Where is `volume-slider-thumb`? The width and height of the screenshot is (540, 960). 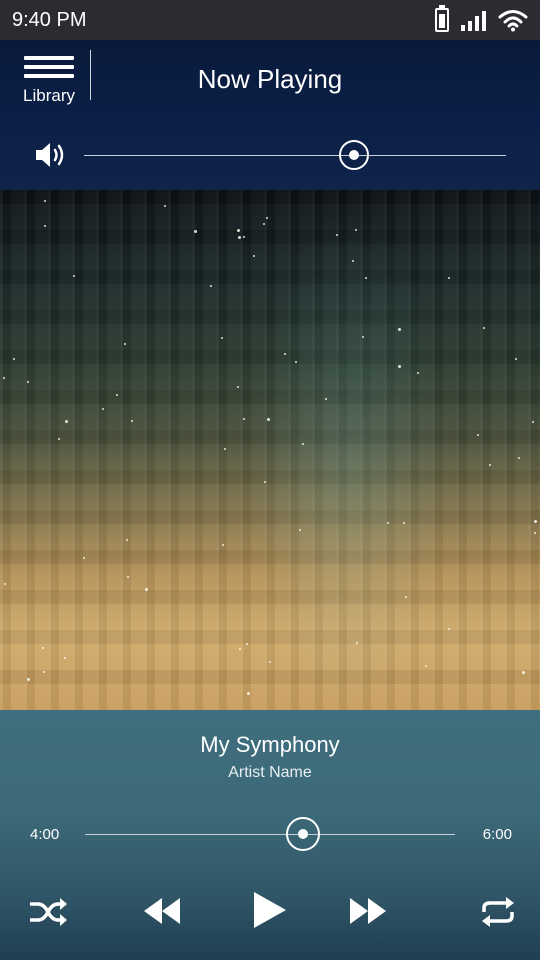
volume-slider-thumb is located at coordinates (354, 155).